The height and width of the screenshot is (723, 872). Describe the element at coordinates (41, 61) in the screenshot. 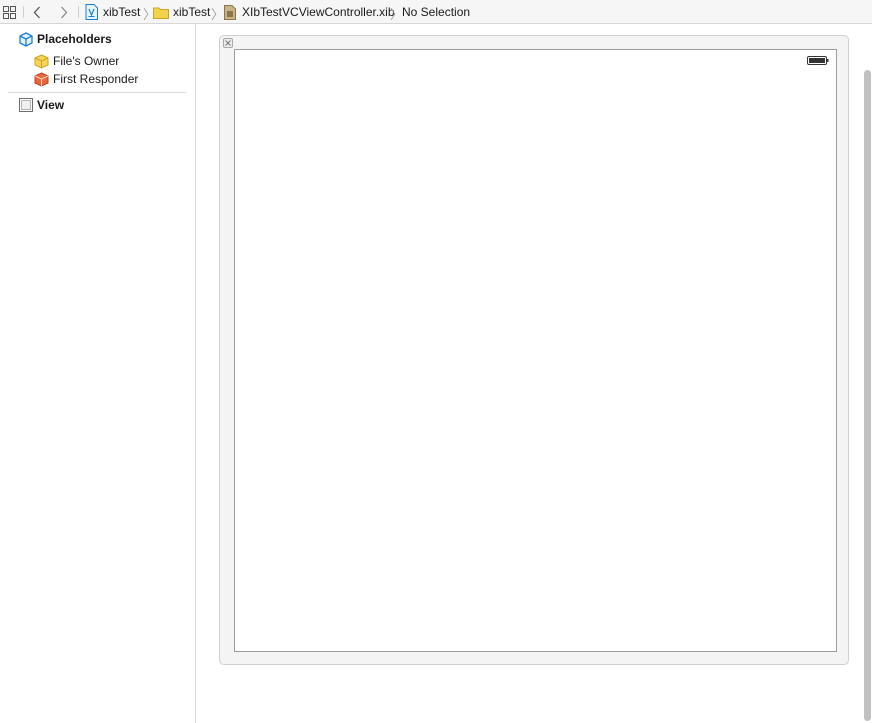

I see `files-owner-icon` at that location.